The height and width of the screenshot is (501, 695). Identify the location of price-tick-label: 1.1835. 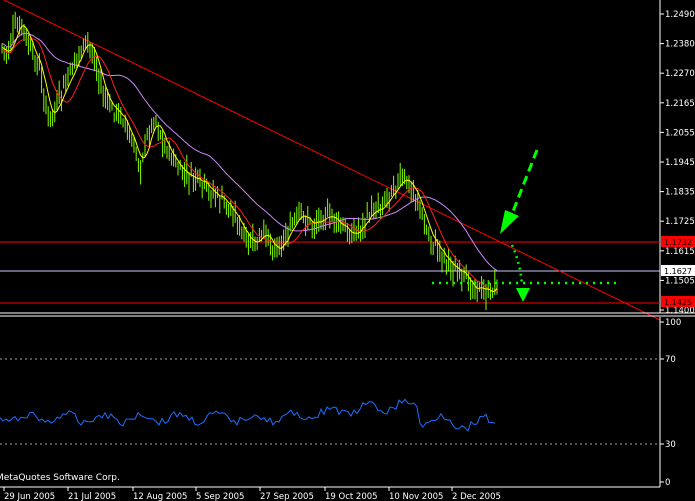
(680, 193).